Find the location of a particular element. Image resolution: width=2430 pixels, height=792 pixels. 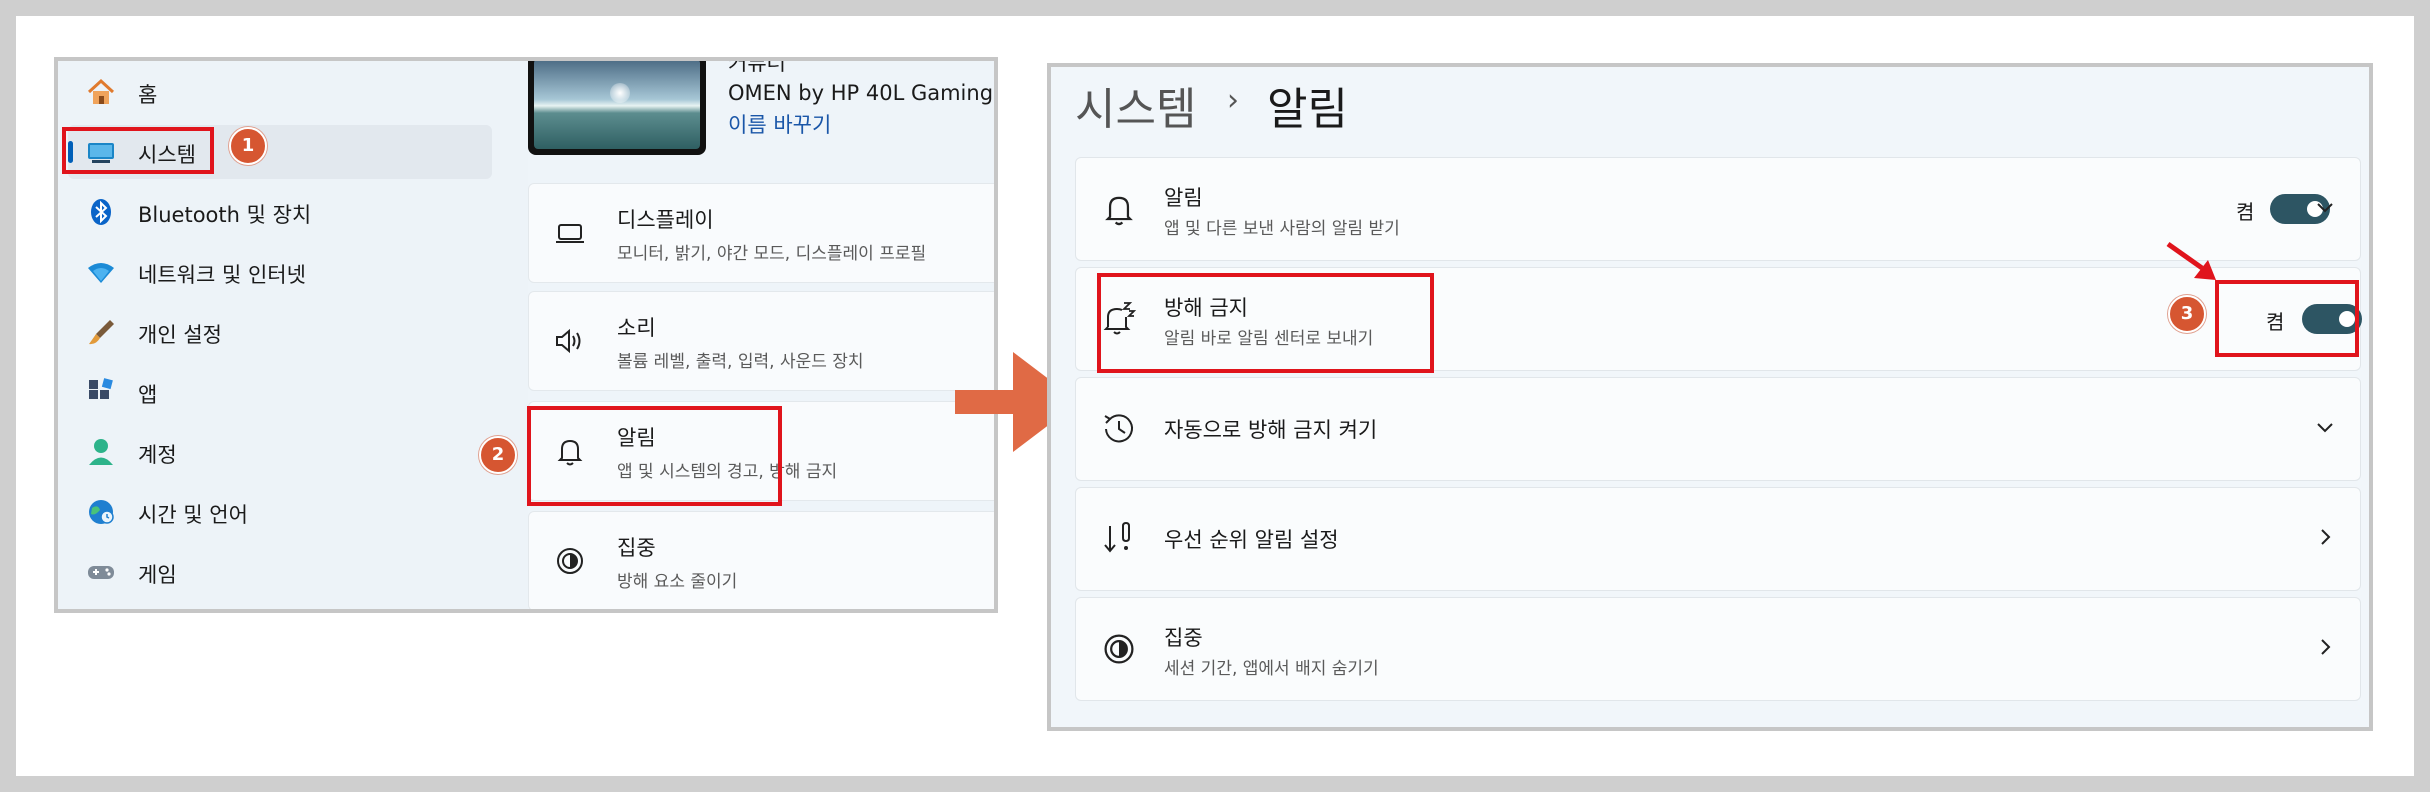

card-subtitle: 볼륨 레벨, 출력, 입력, 사운드 장치 is located at coordinates (740, 362).